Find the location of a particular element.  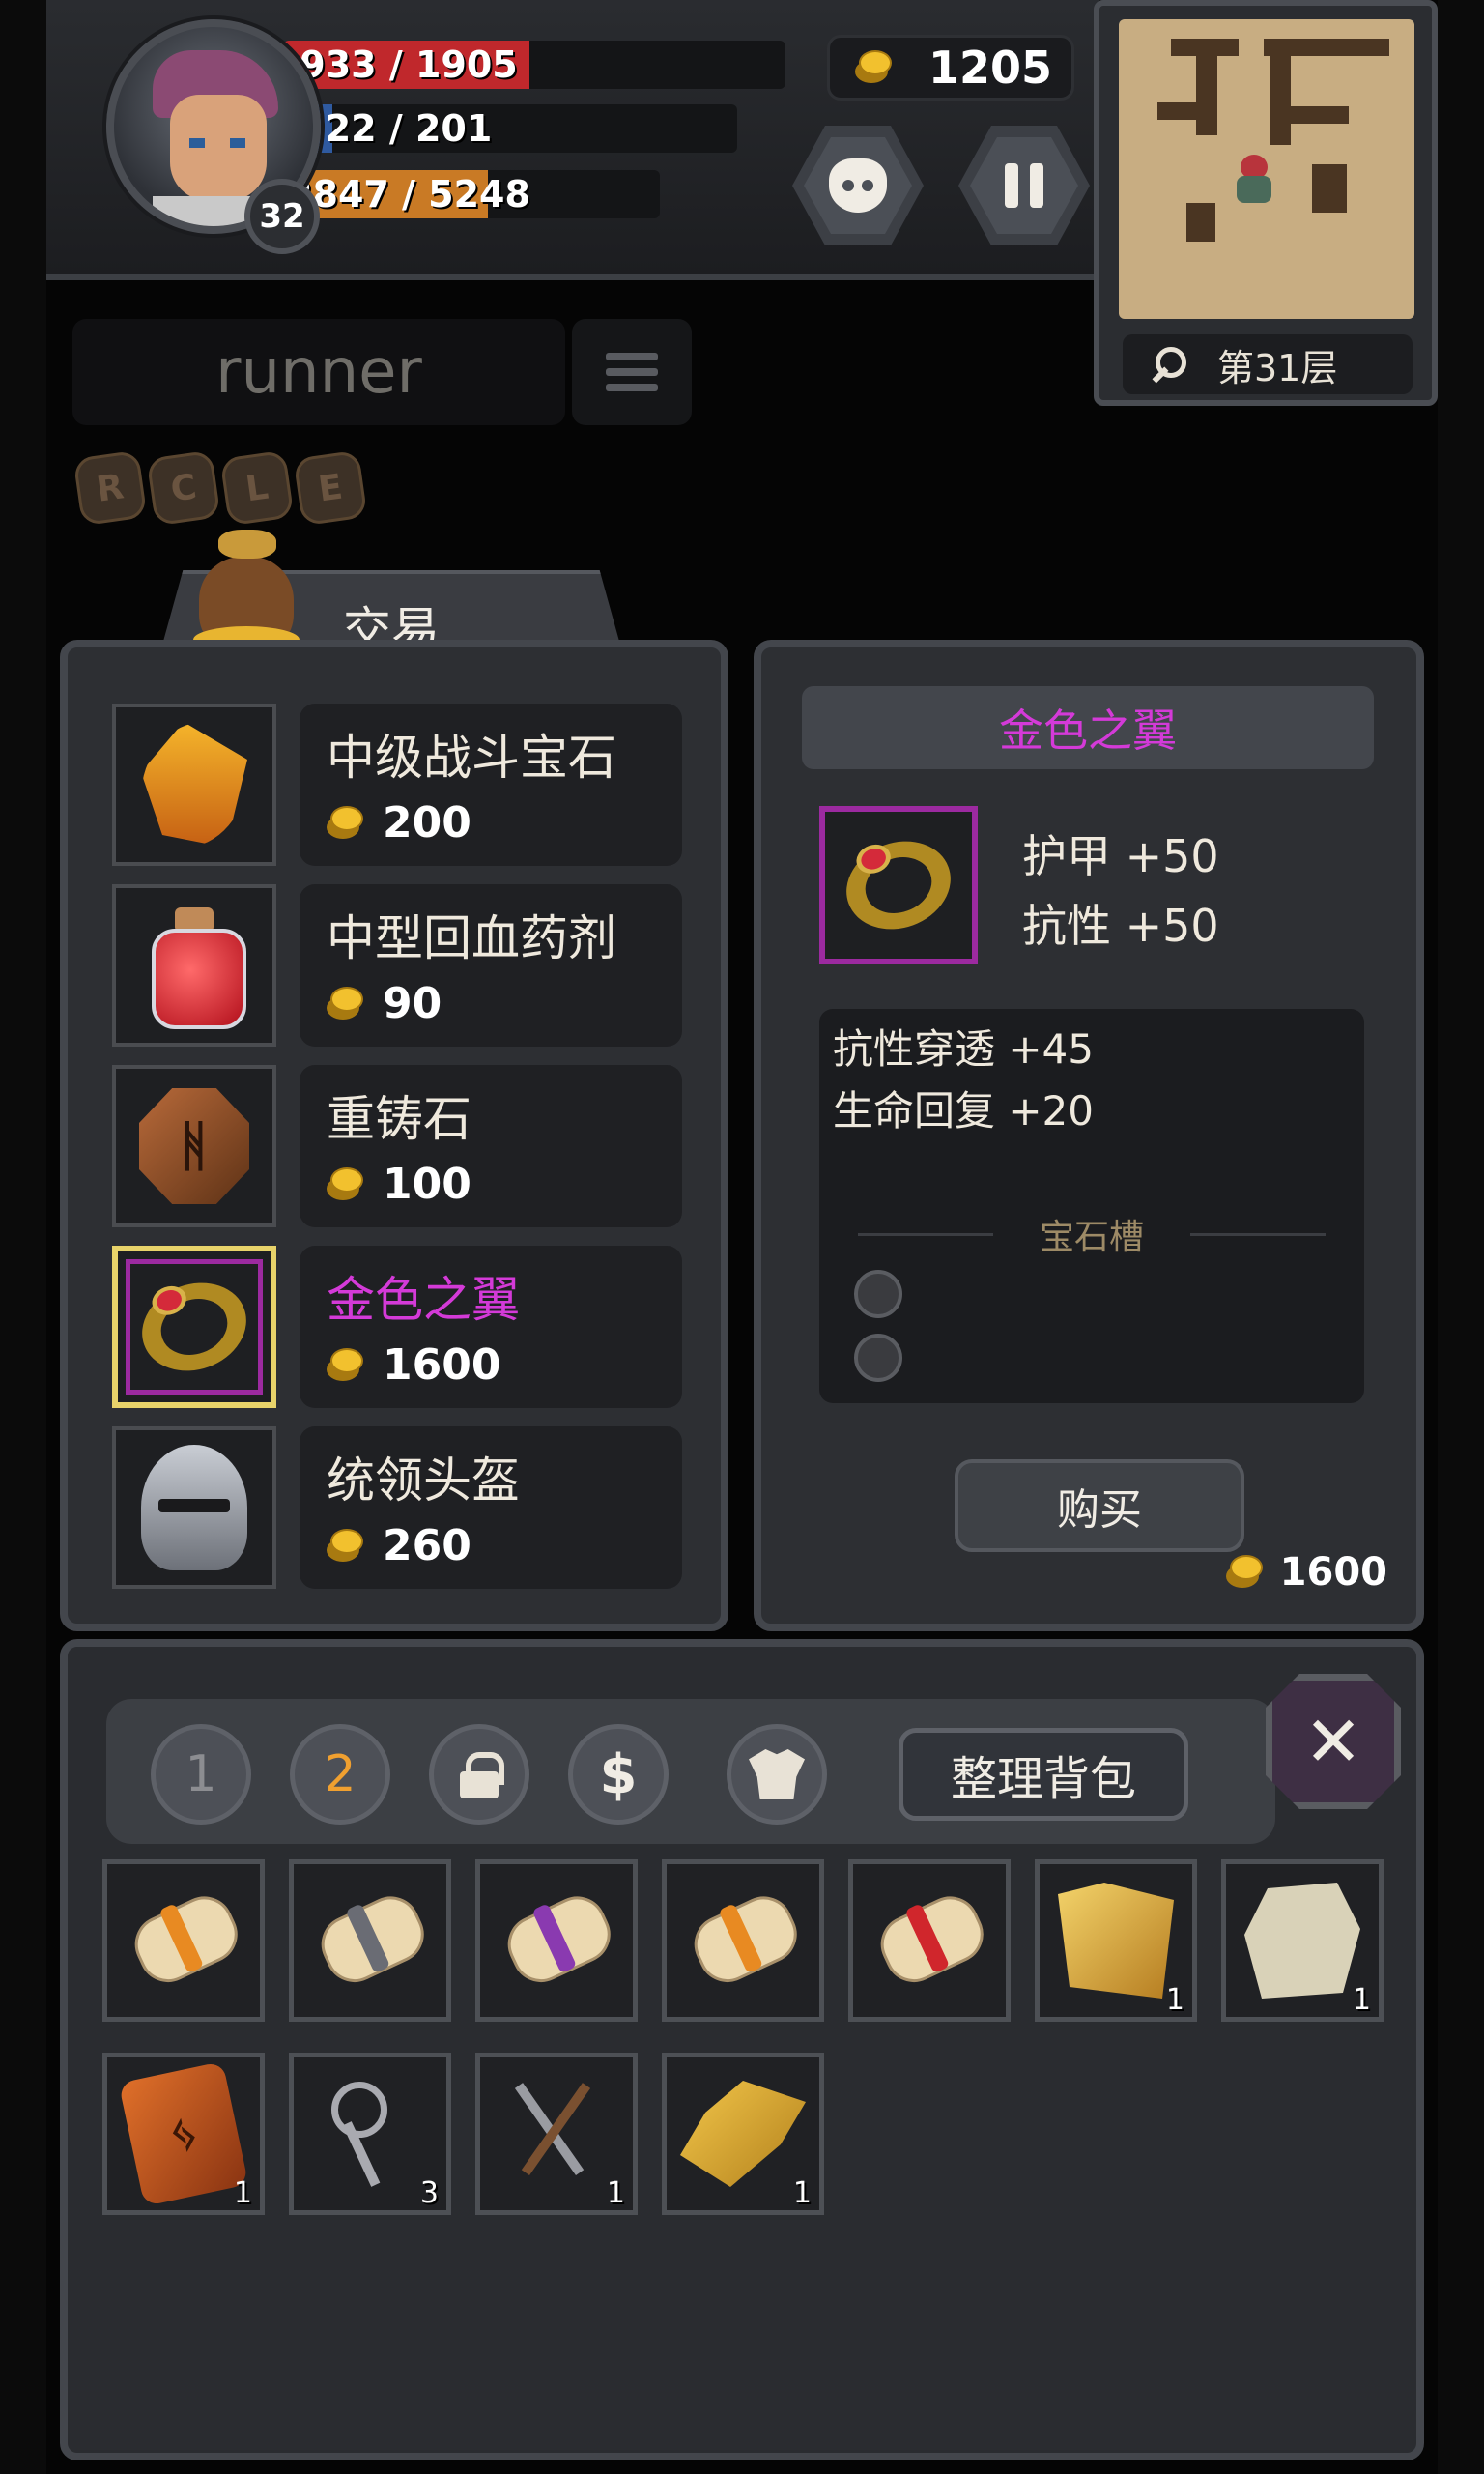

gem-slot-label: 宝石槽 is located at coordinates (1092, 1237).